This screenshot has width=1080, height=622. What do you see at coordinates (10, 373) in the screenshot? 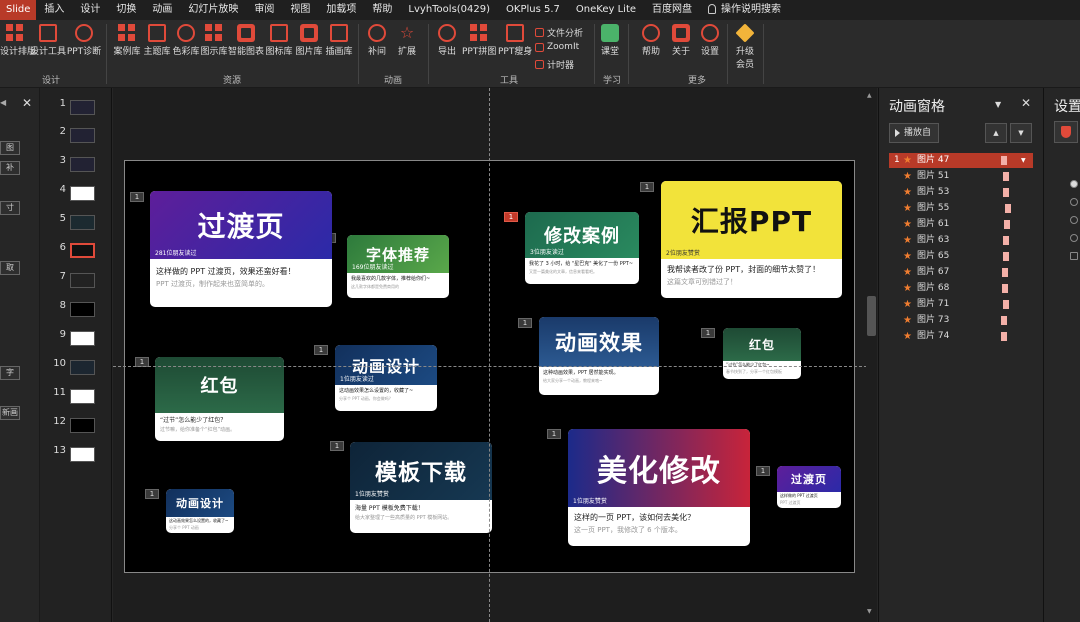
I see `left-tool-button: 字` at bounding box center [10, 373].